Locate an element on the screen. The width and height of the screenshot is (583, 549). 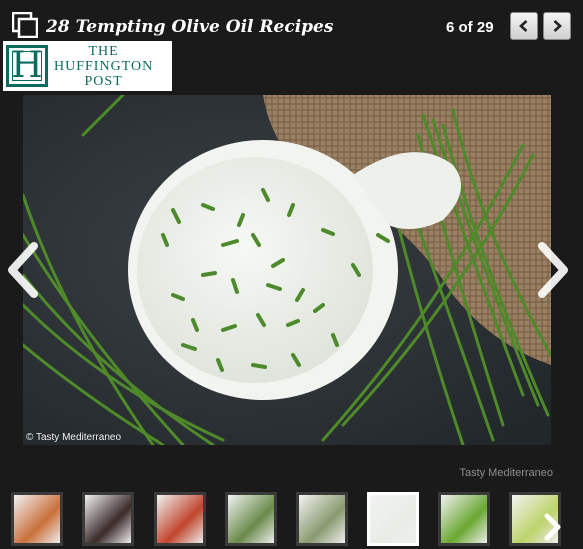
logo-letter: H is located at coordinates (27, 66).